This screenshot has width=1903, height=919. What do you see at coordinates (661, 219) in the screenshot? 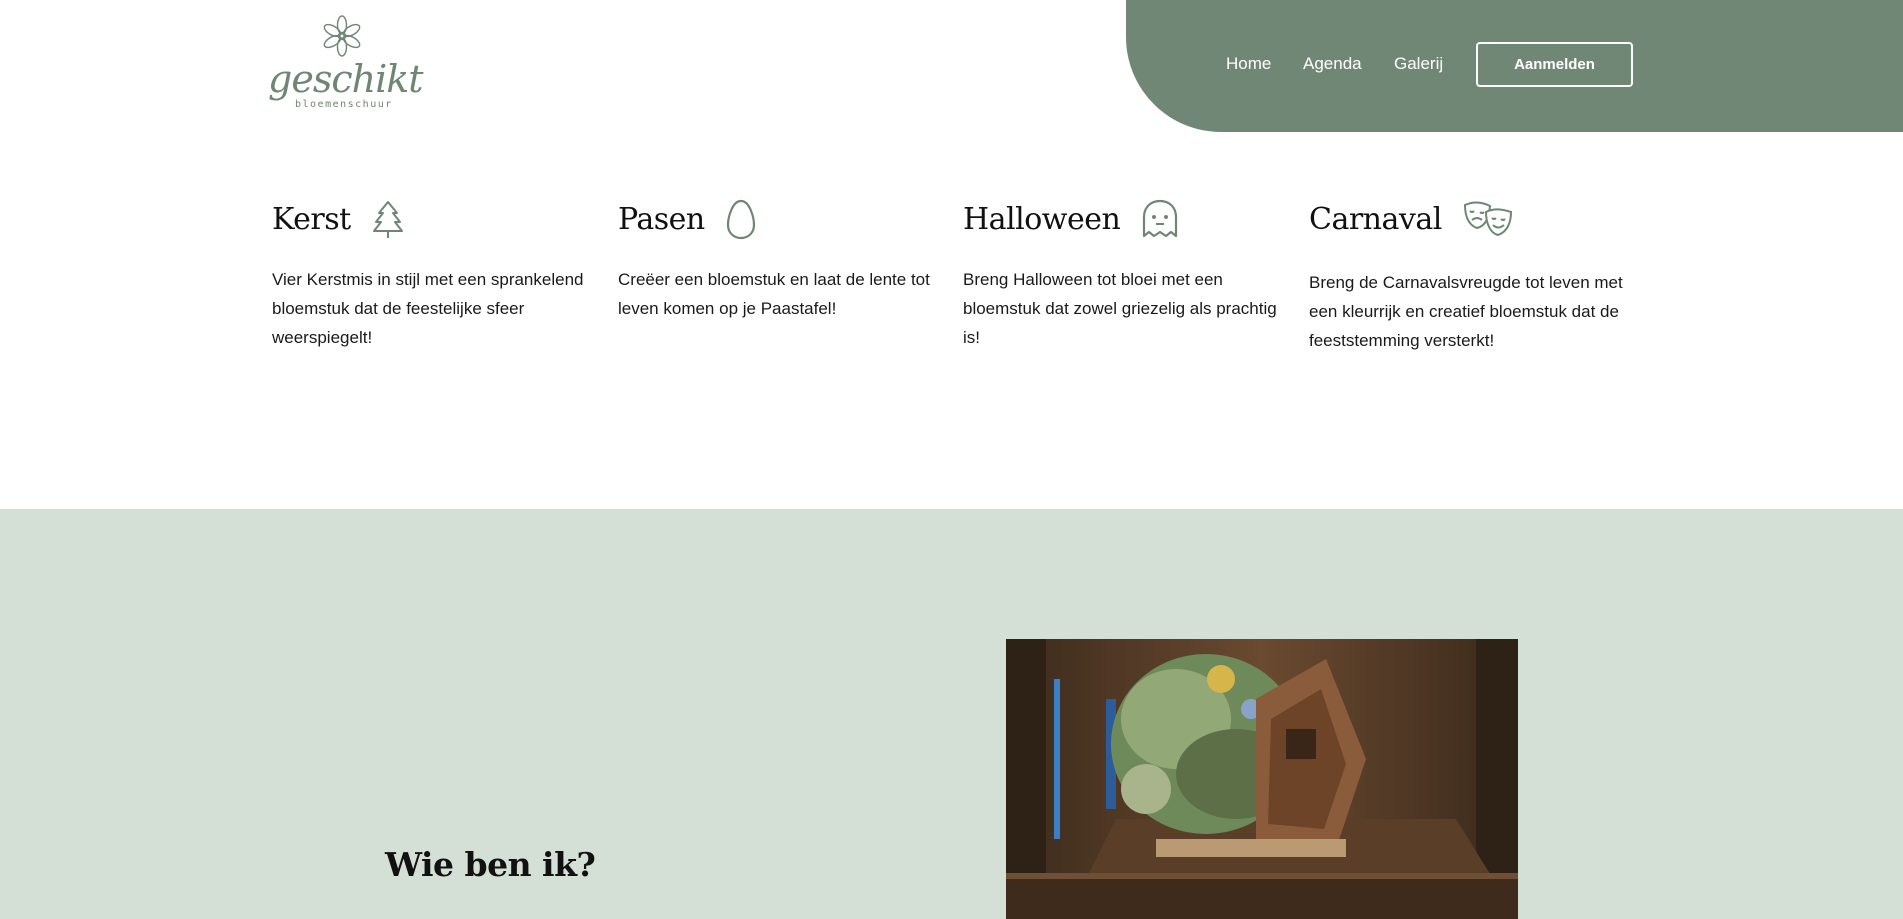
I see `theme-title: Pasen` at bounding box center [661, 219].